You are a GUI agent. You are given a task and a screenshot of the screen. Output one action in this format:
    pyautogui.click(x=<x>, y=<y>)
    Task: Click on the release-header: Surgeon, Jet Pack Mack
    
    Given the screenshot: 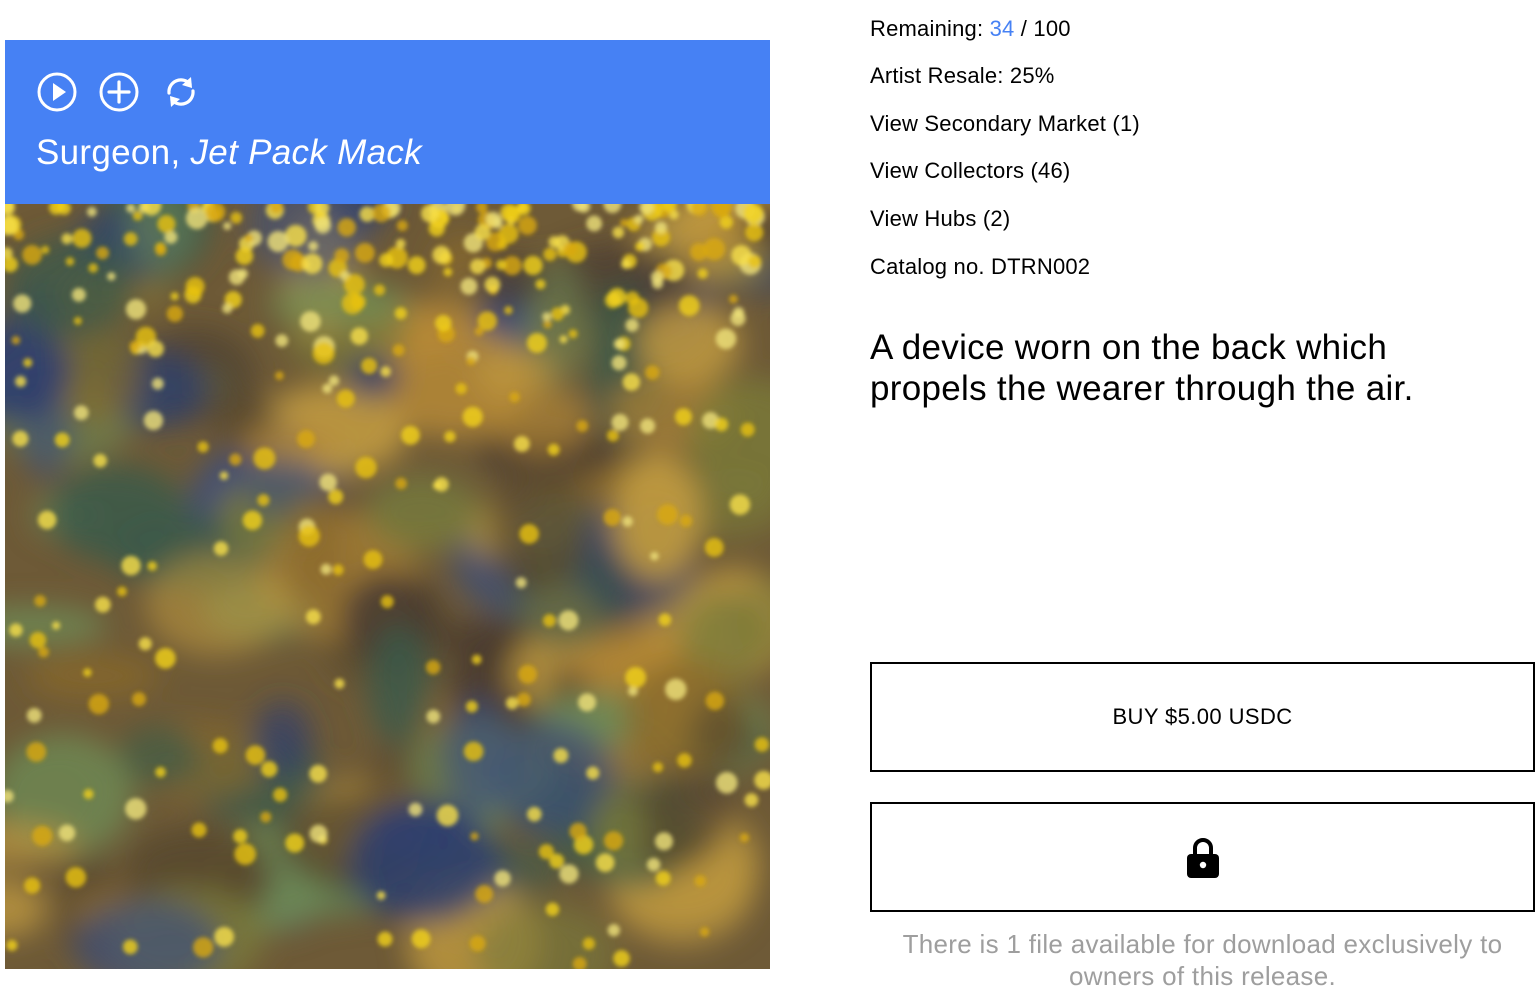 What is the action you would take?
    pyautogui.click(x=387, y=122)
    